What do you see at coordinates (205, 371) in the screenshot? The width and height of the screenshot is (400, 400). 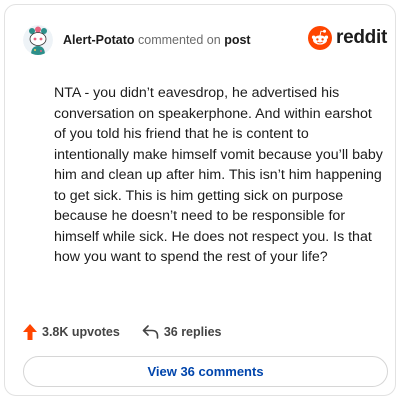 I see `view-comments-button: View 36 comments` at bounding box center [205, 371].